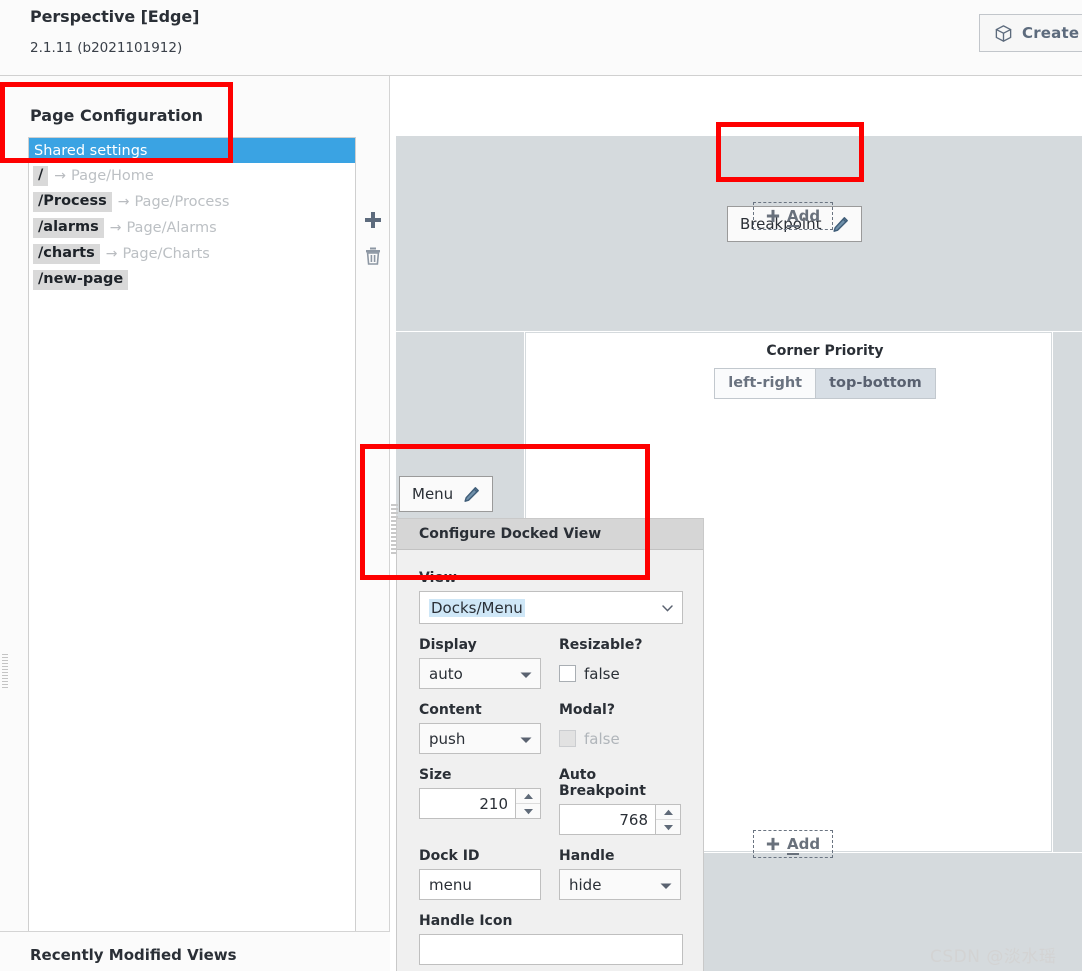  What do you see at coordinates (1051, 33) in the screenshot?
I see `create-button-label: Create` at bounding box center [1051, 33].